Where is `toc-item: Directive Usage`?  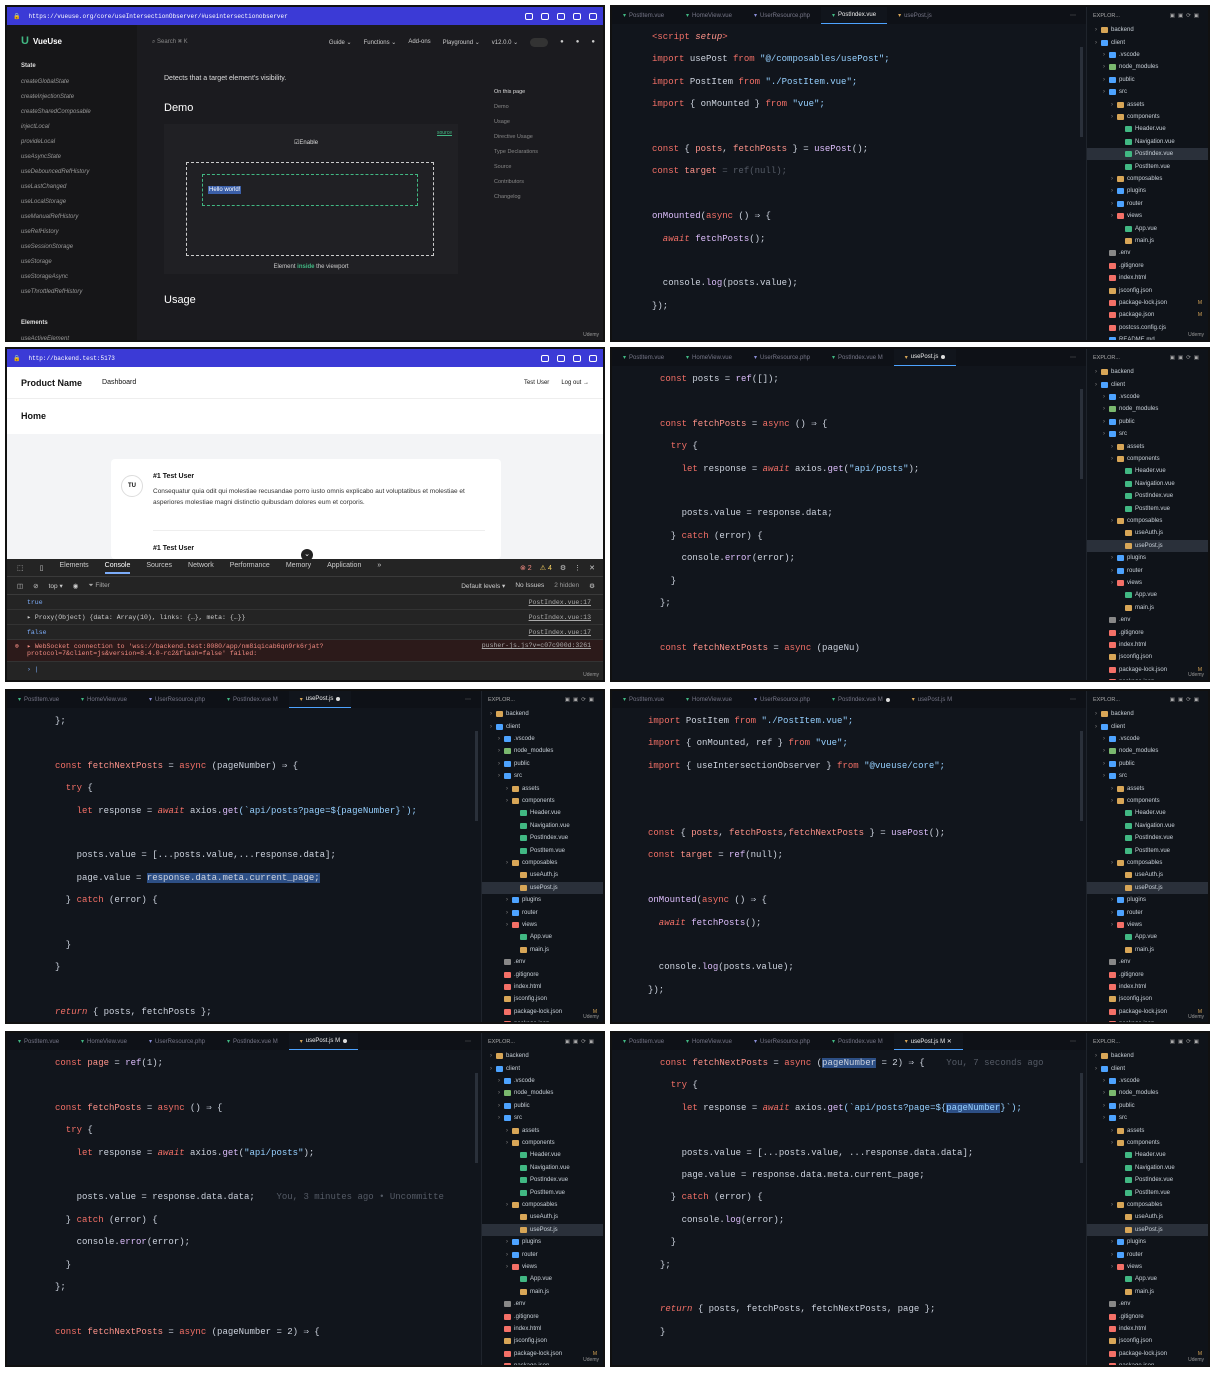
toc-item: Directive Usage is located at coordinates (516, 137).